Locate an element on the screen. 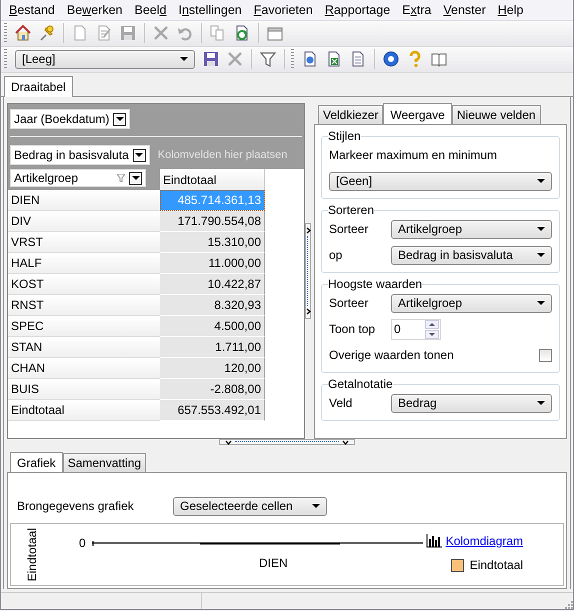 This screenshot has width=574, height=611. tab: Draaitabel is located at coordinates (38, 87).